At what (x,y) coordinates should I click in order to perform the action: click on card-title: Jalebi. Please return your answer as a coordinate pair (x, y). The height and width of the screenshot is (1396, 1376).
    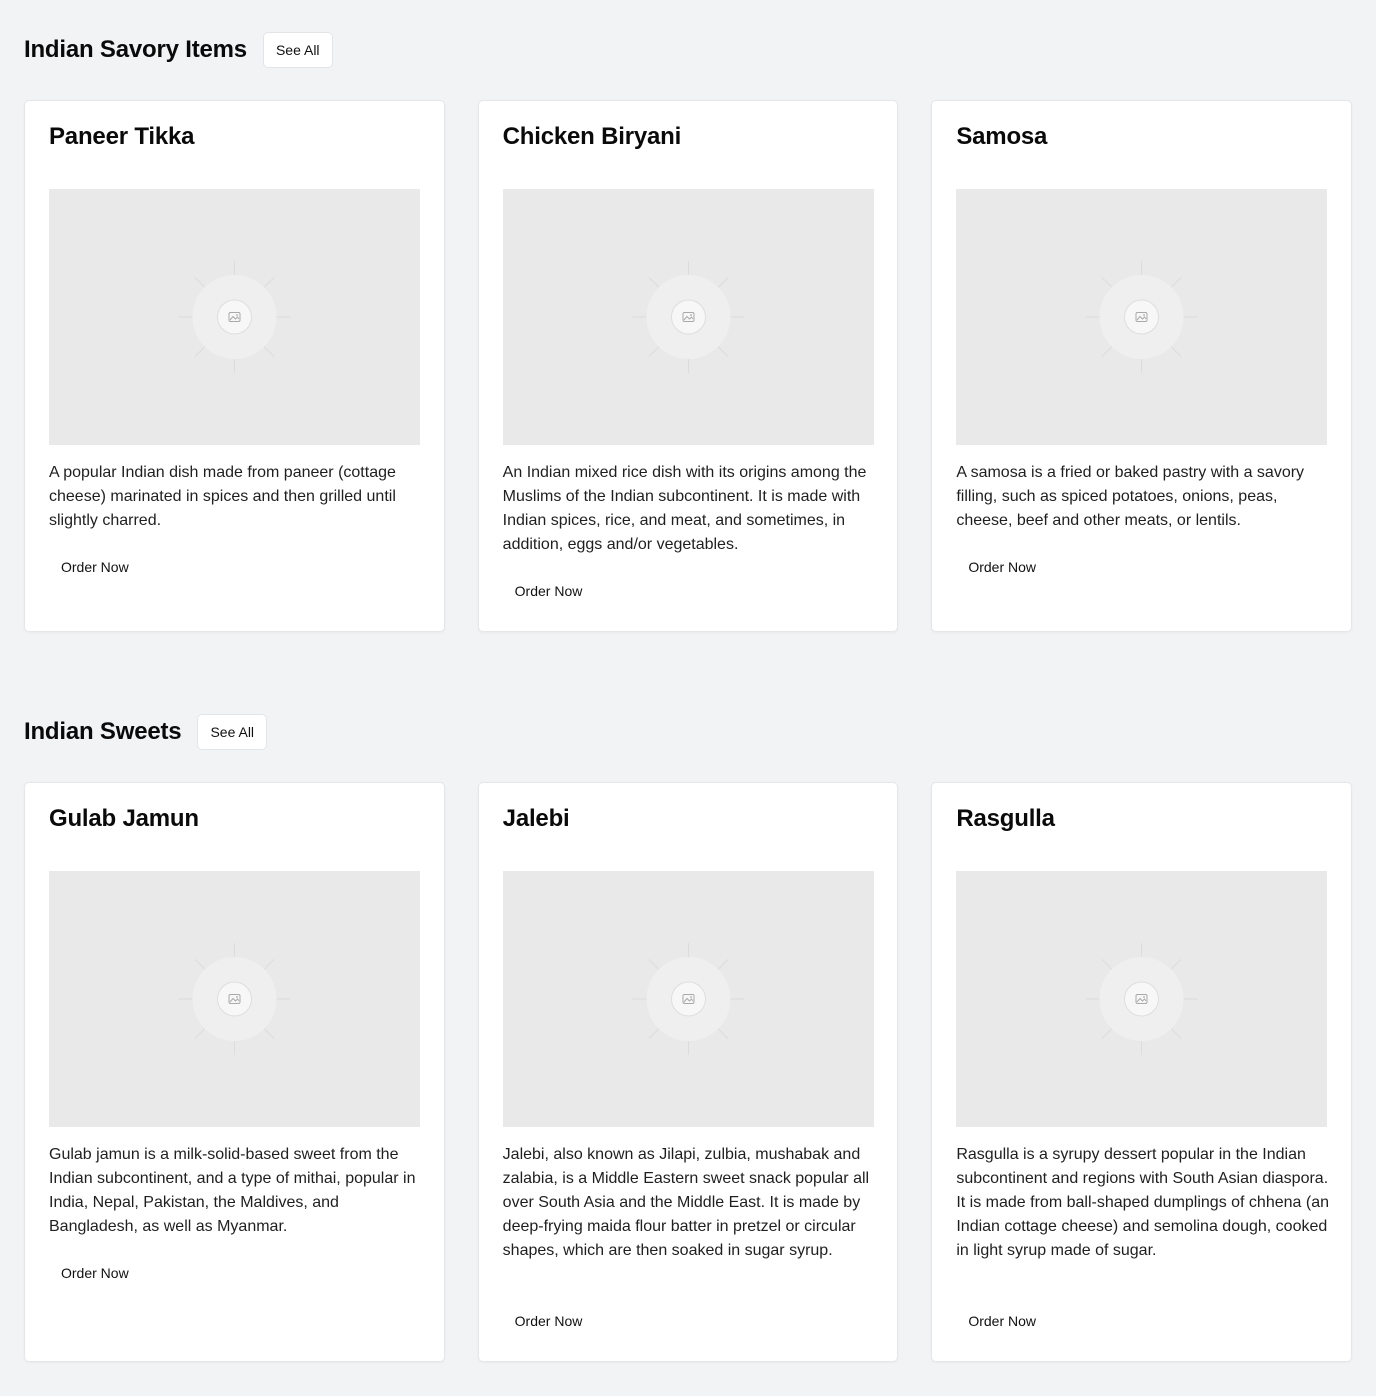
    Looking at the image, I should click on (536, 818).